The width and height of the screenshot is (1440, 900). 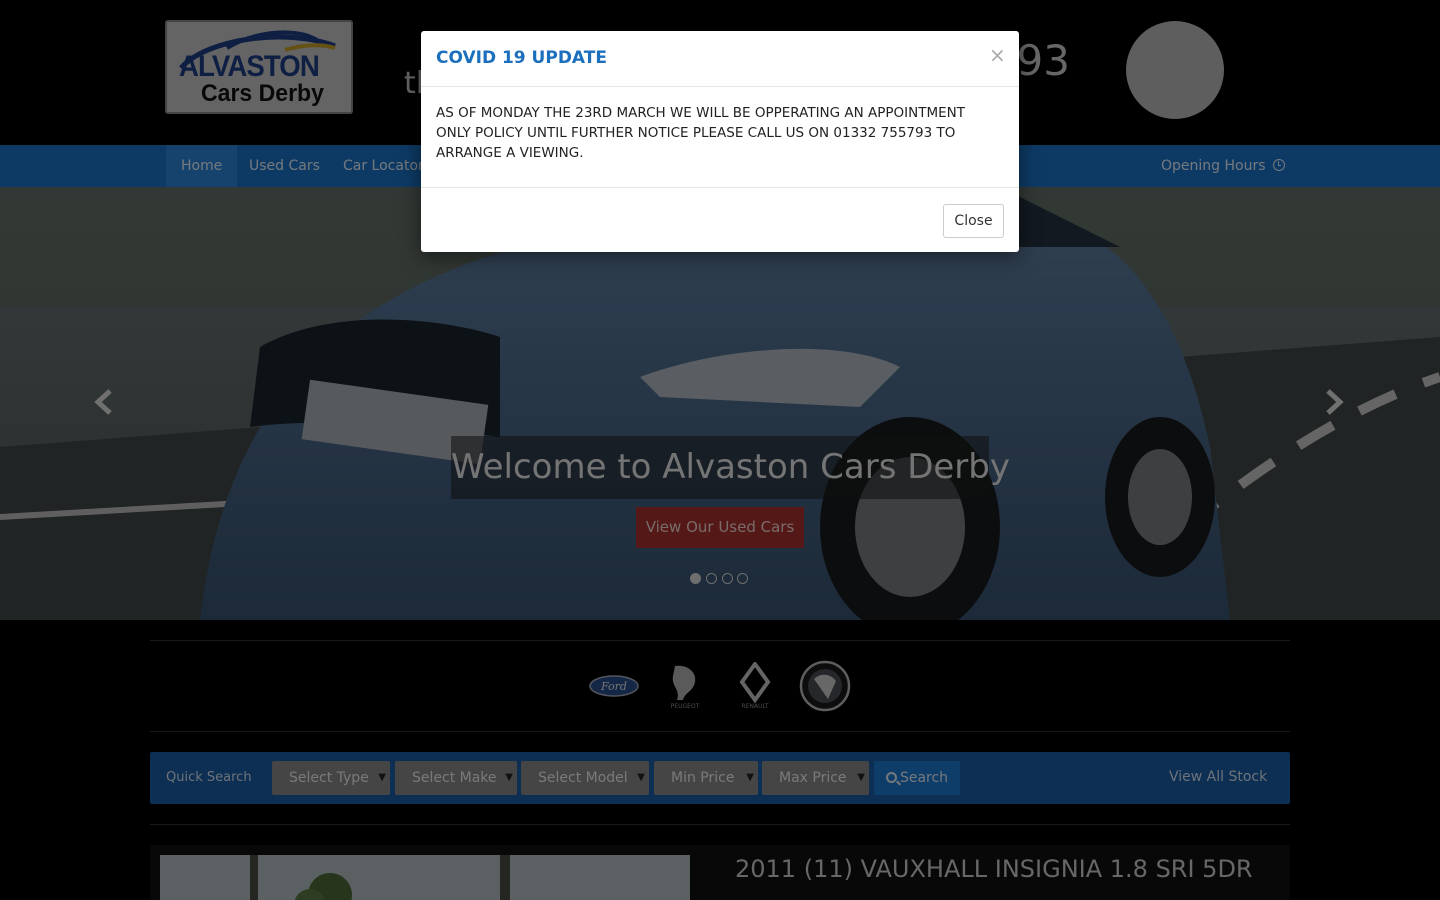 I want to click on modal-title: COVID 19 UPDATE, so click(x=521, y=58).